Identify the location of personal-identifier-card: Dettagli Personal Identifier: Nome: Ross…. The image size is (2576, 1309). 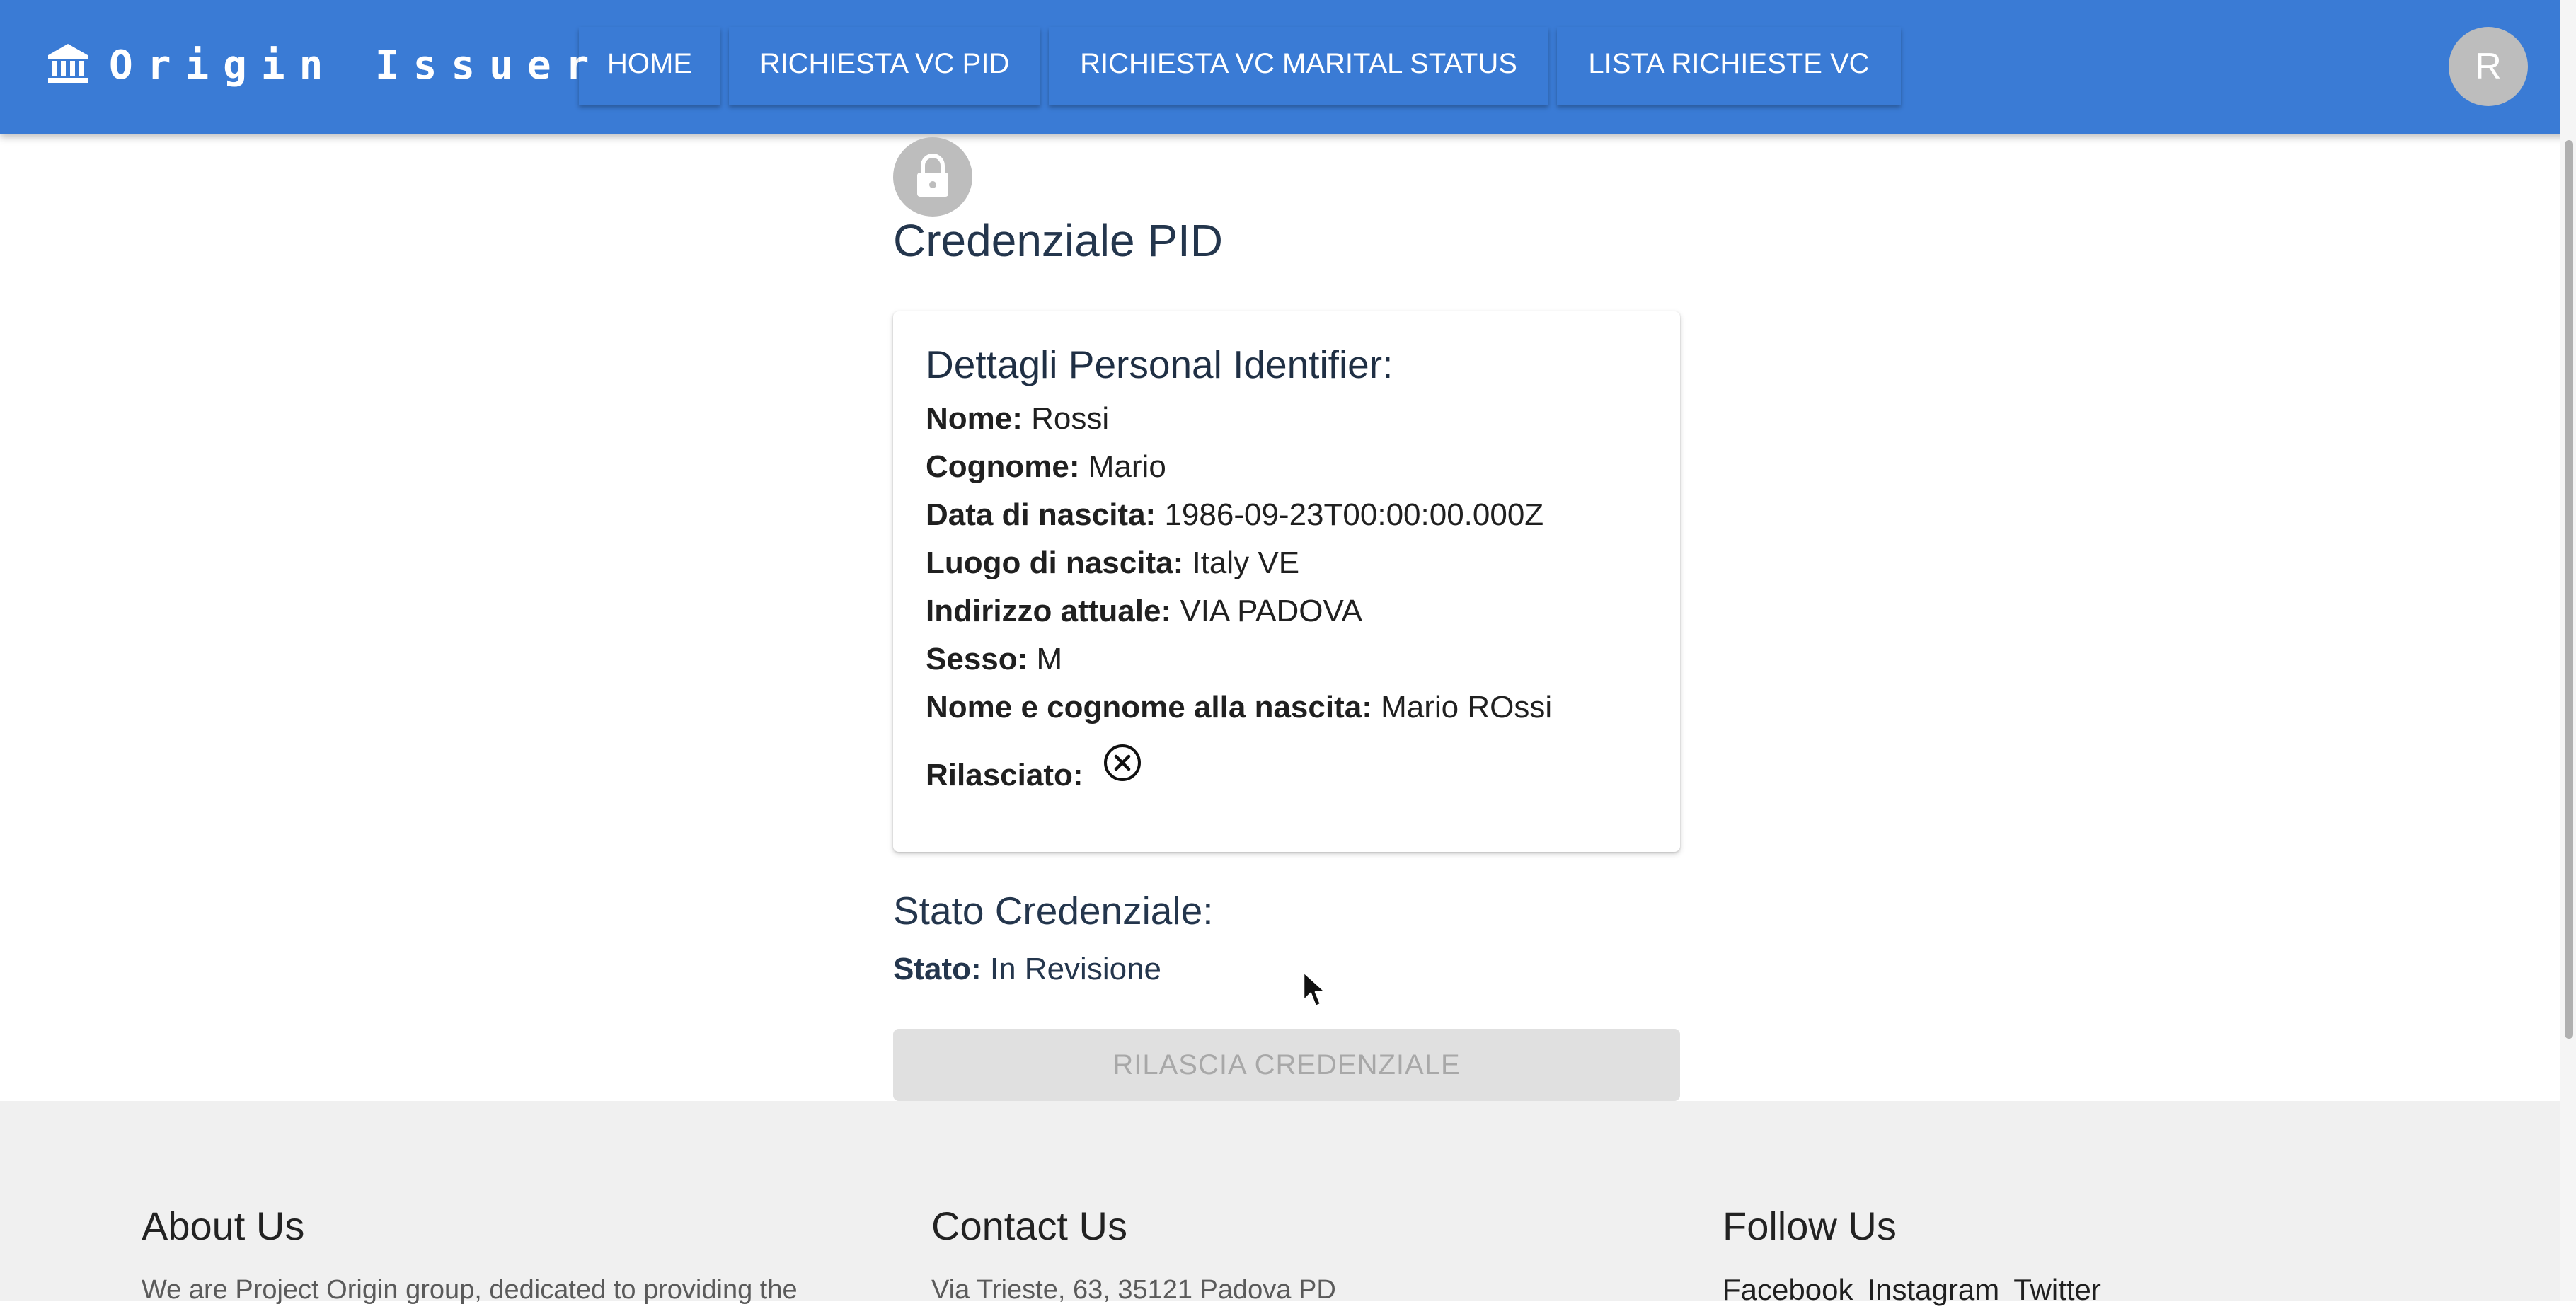
(1286, 581).